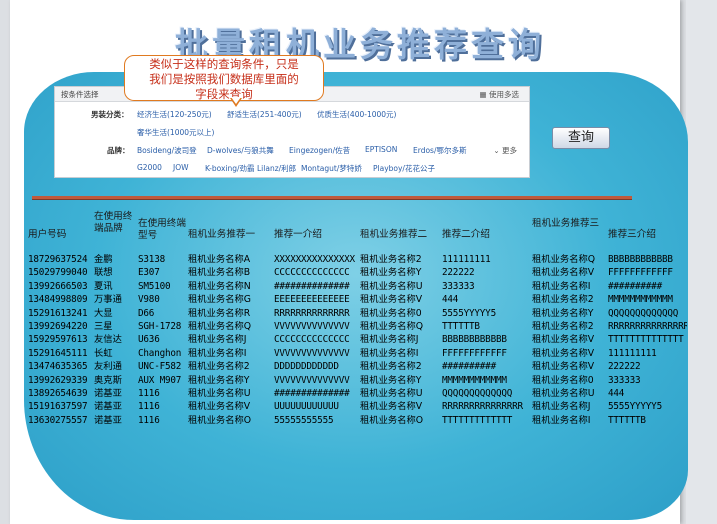 The width and height of the screenshot is (717, 524). Describe the element at coordinates (103, 273) in the screenshot. I see `table-cell: 联想` at that location.